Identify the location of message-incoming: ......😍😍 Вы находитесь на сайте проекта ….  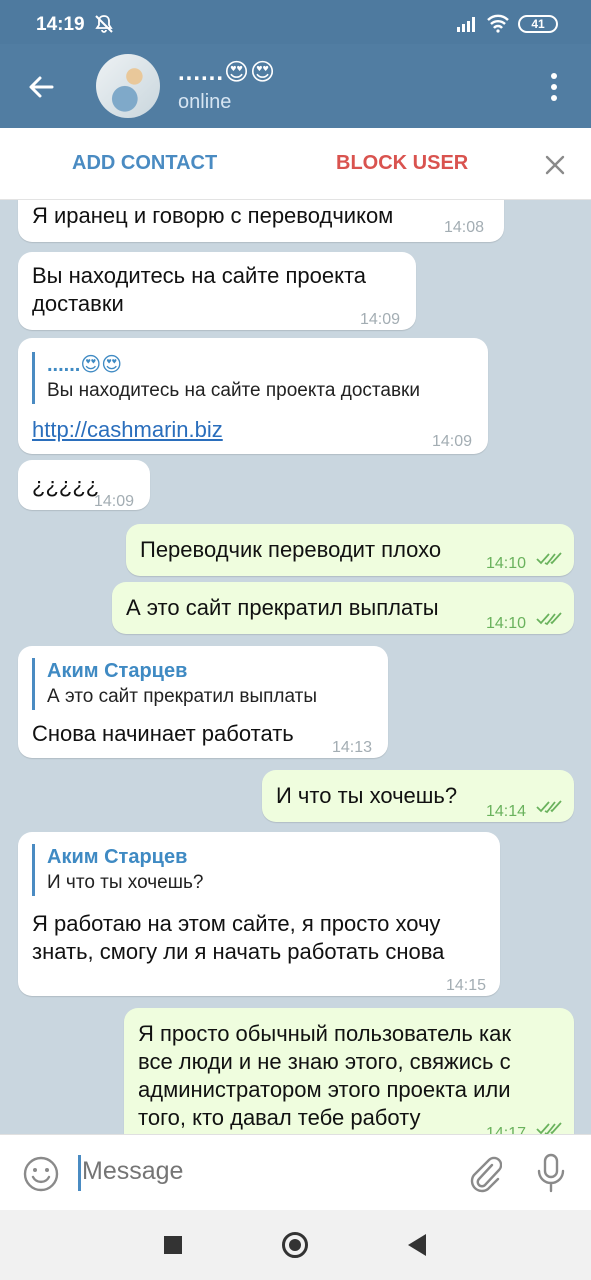
(253, 396).